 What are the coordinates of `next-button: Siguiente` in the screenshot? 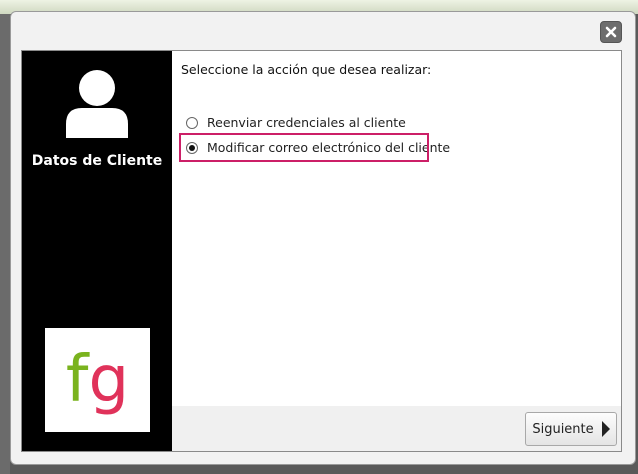 It's located at (571, 429).